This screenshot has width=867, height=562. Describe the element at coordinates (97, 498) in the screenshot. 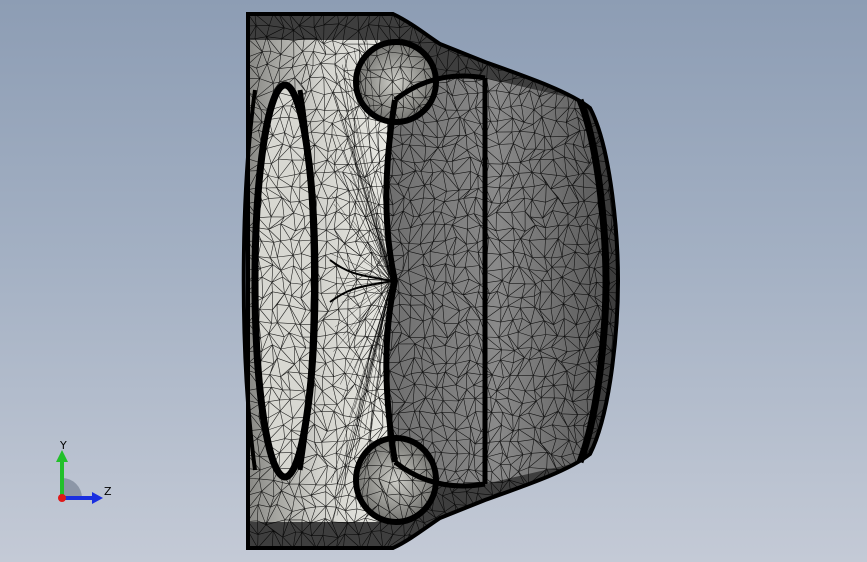

I see `z-axis-arrow` at that location.